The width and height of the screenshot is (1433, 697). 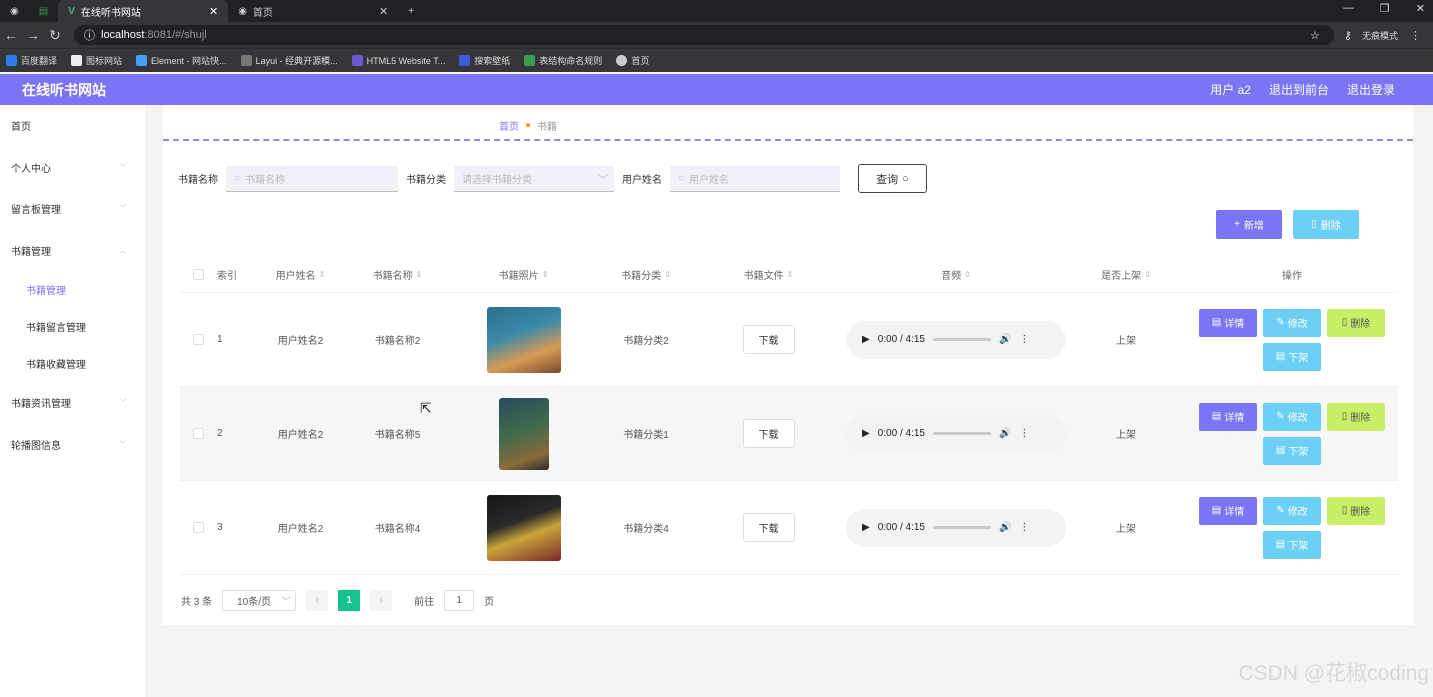 What do you see at coordinates (563, 60) in the screenshot?
I see `bookmark-item: 表结构命名规则` at bounding box center [563, 60].